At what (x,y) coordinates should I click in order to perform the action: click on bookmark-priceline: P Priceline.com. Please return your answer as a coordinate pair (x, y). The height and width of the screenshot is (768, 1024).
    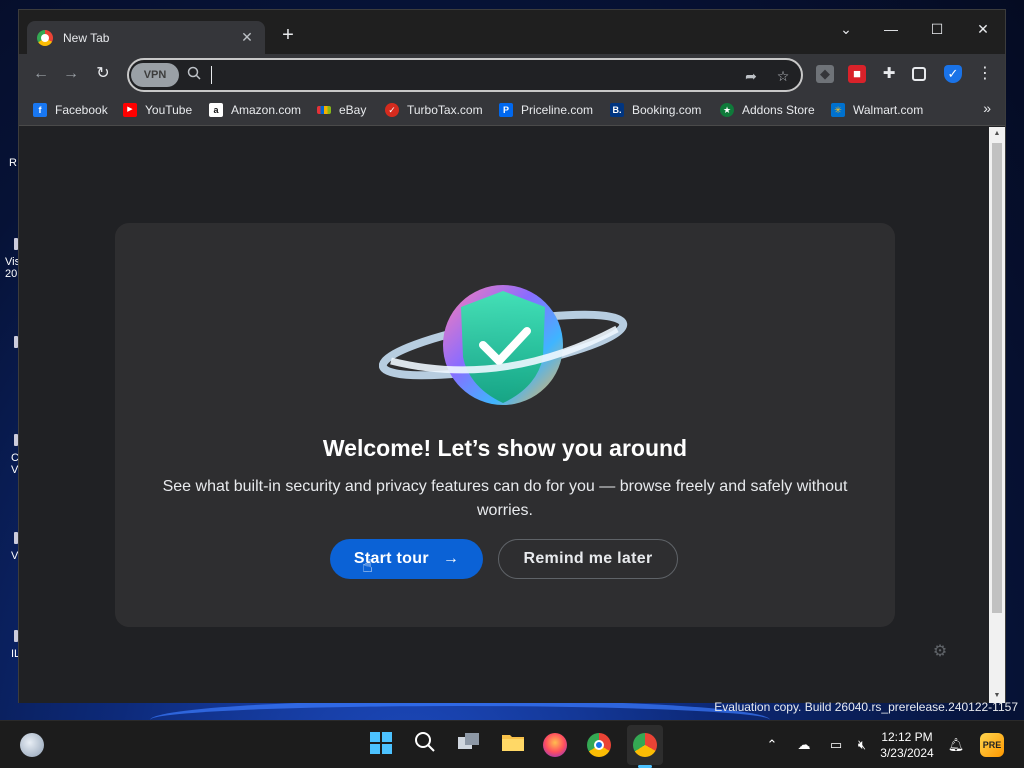
    Looking at the image, I should click on (546, 110).